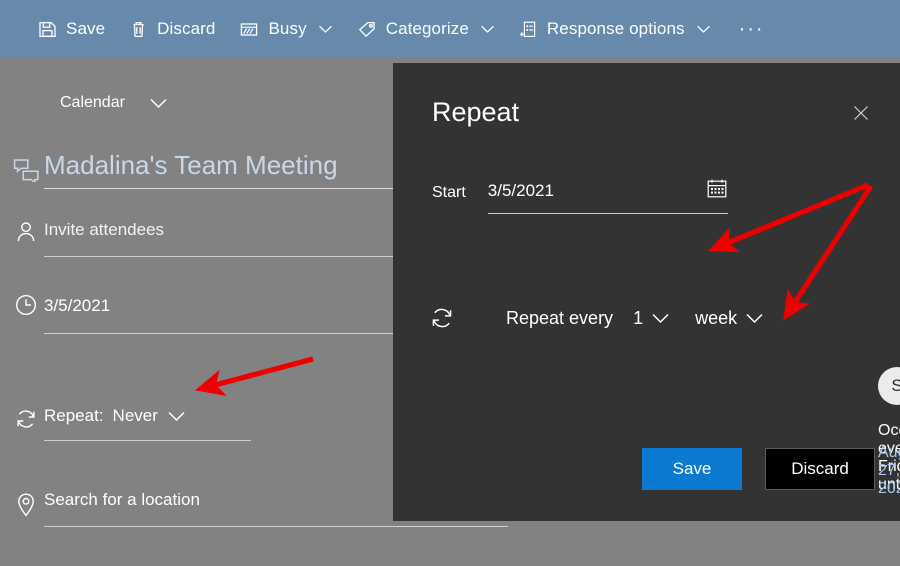 The image size is (900, 566). Describe the element at coordinates (638, 317) in the screenshot. I see `repeat-interval-value: 1` at that location.